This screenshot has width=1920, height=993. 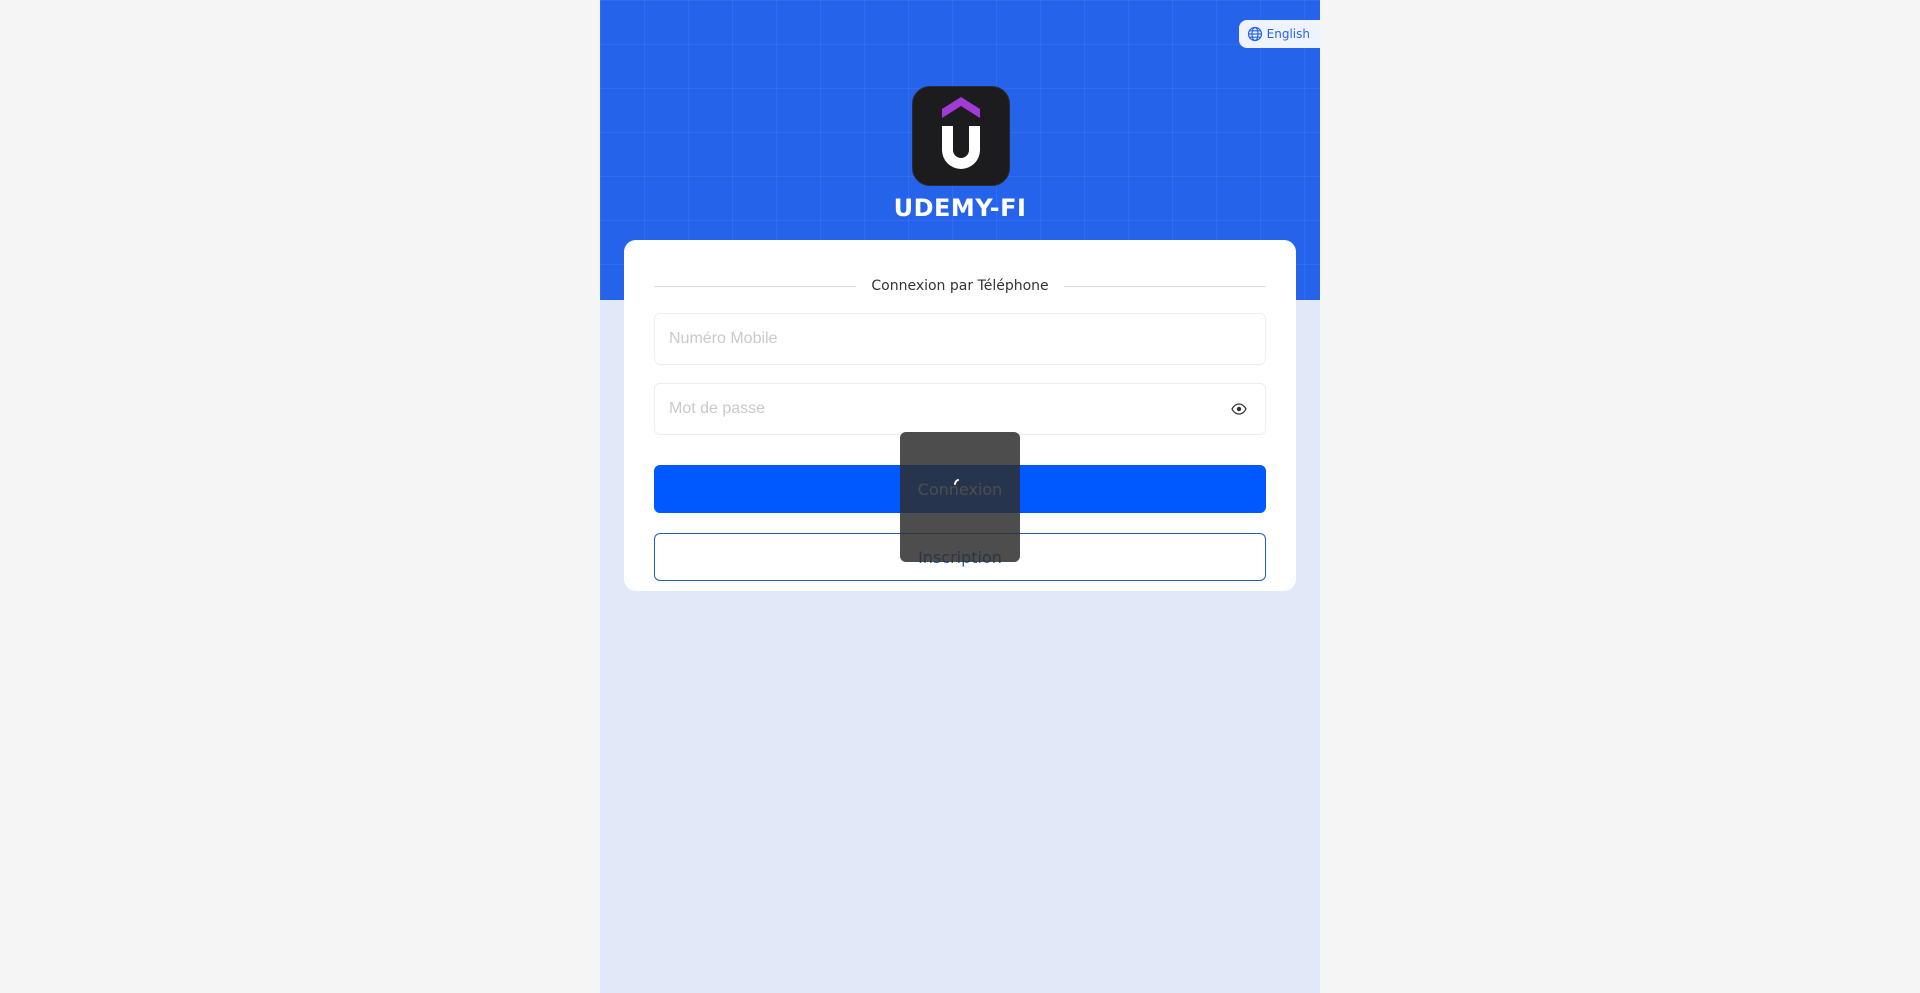 I want to click on password-field, so click(x=960, y=409).